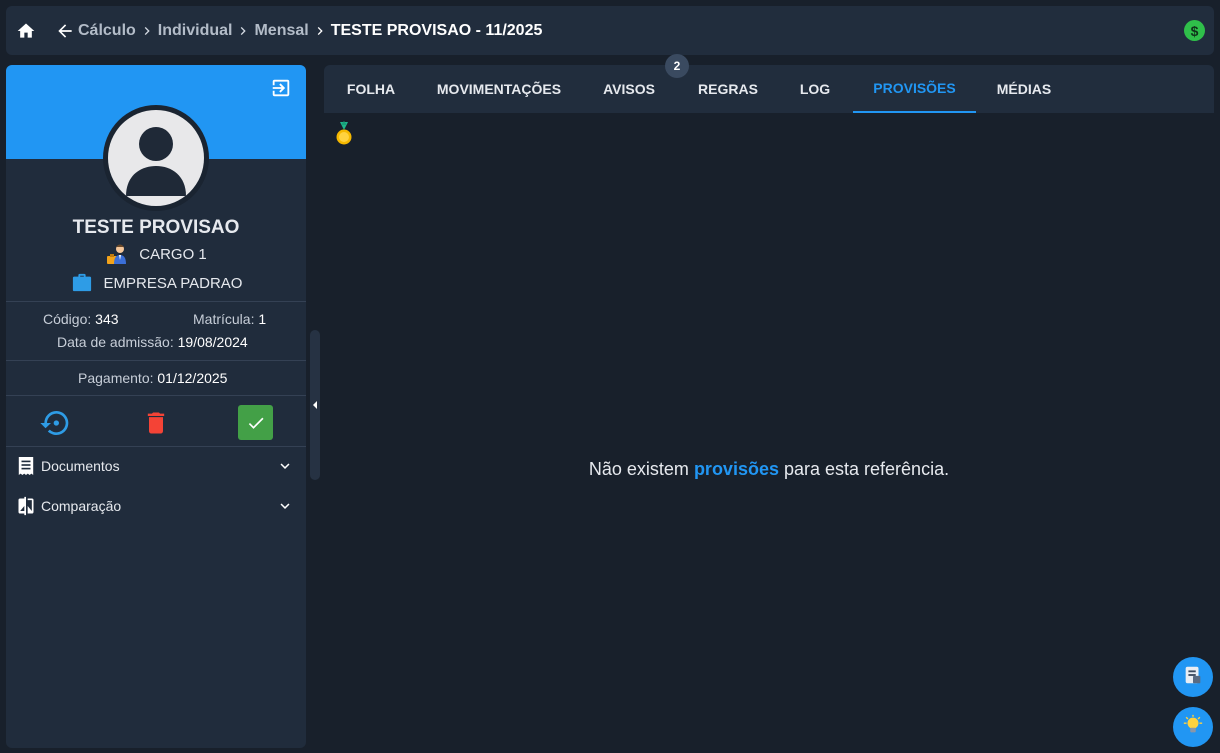 The width and height of the screenshot is (1220, 753). Describe the element at coordinates (224, 319) in the screenshot. I see `matricula-label: Matrícula:` at that location.